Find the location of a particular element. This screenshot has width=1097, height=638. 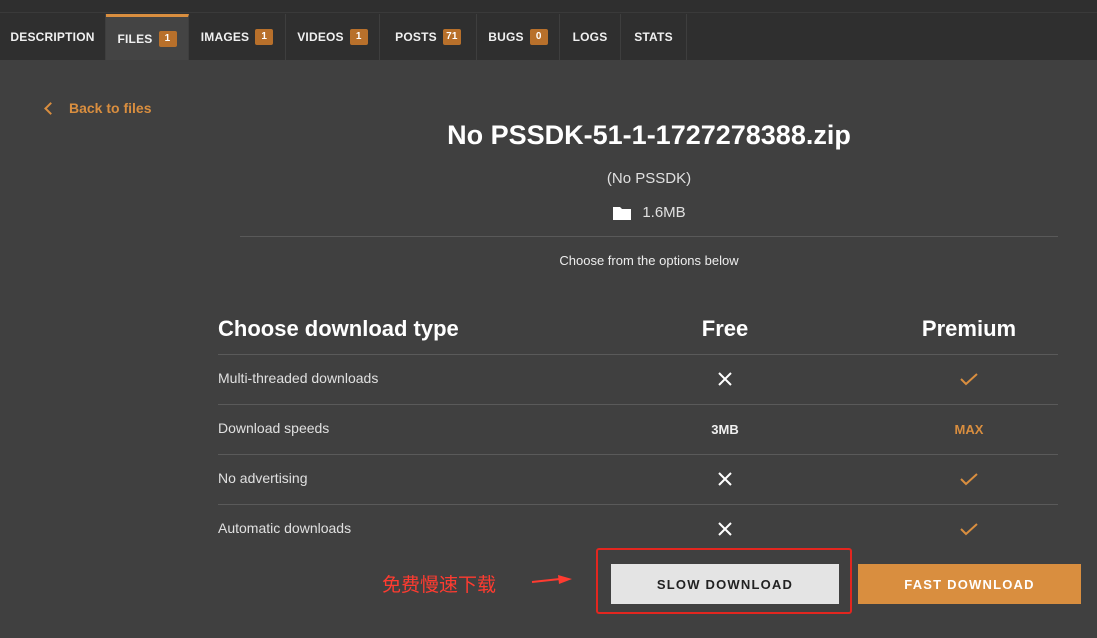

tab-files: FILES 1 is located at coordinates (147, 37).